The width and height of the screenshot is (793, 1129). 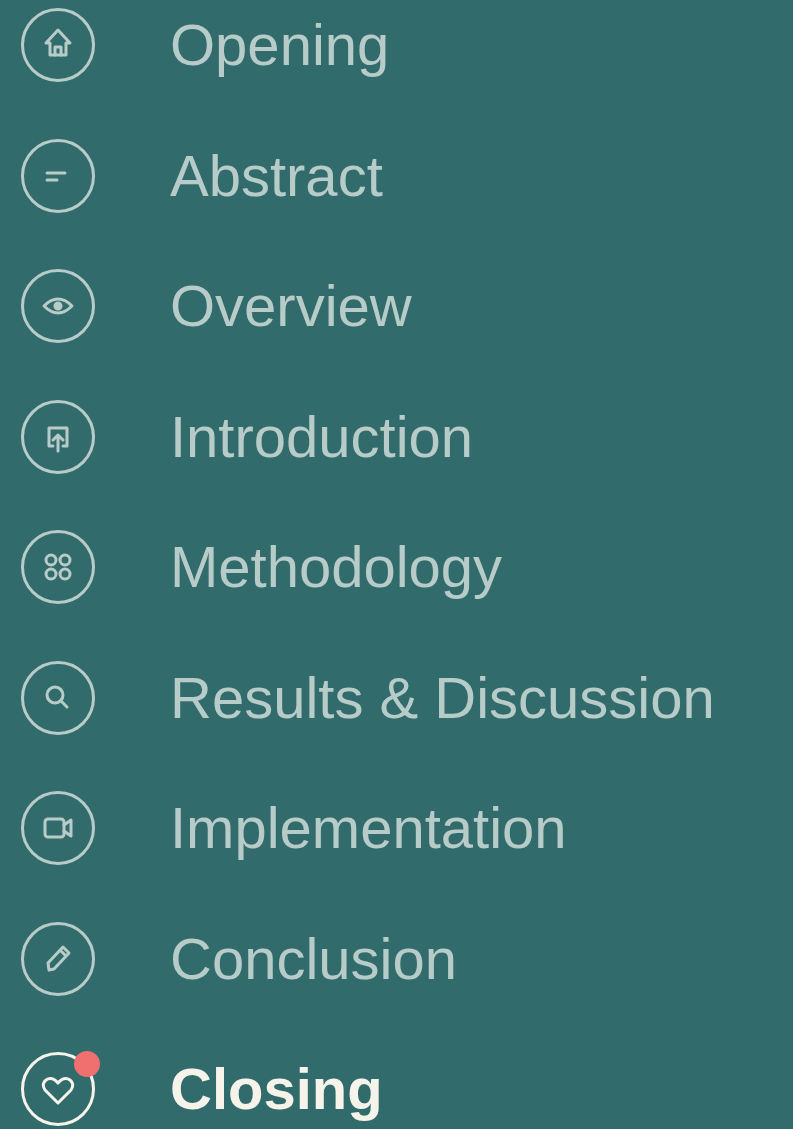 I want to click on menu-item: Results & Discussion, so click(x=396, y=697).